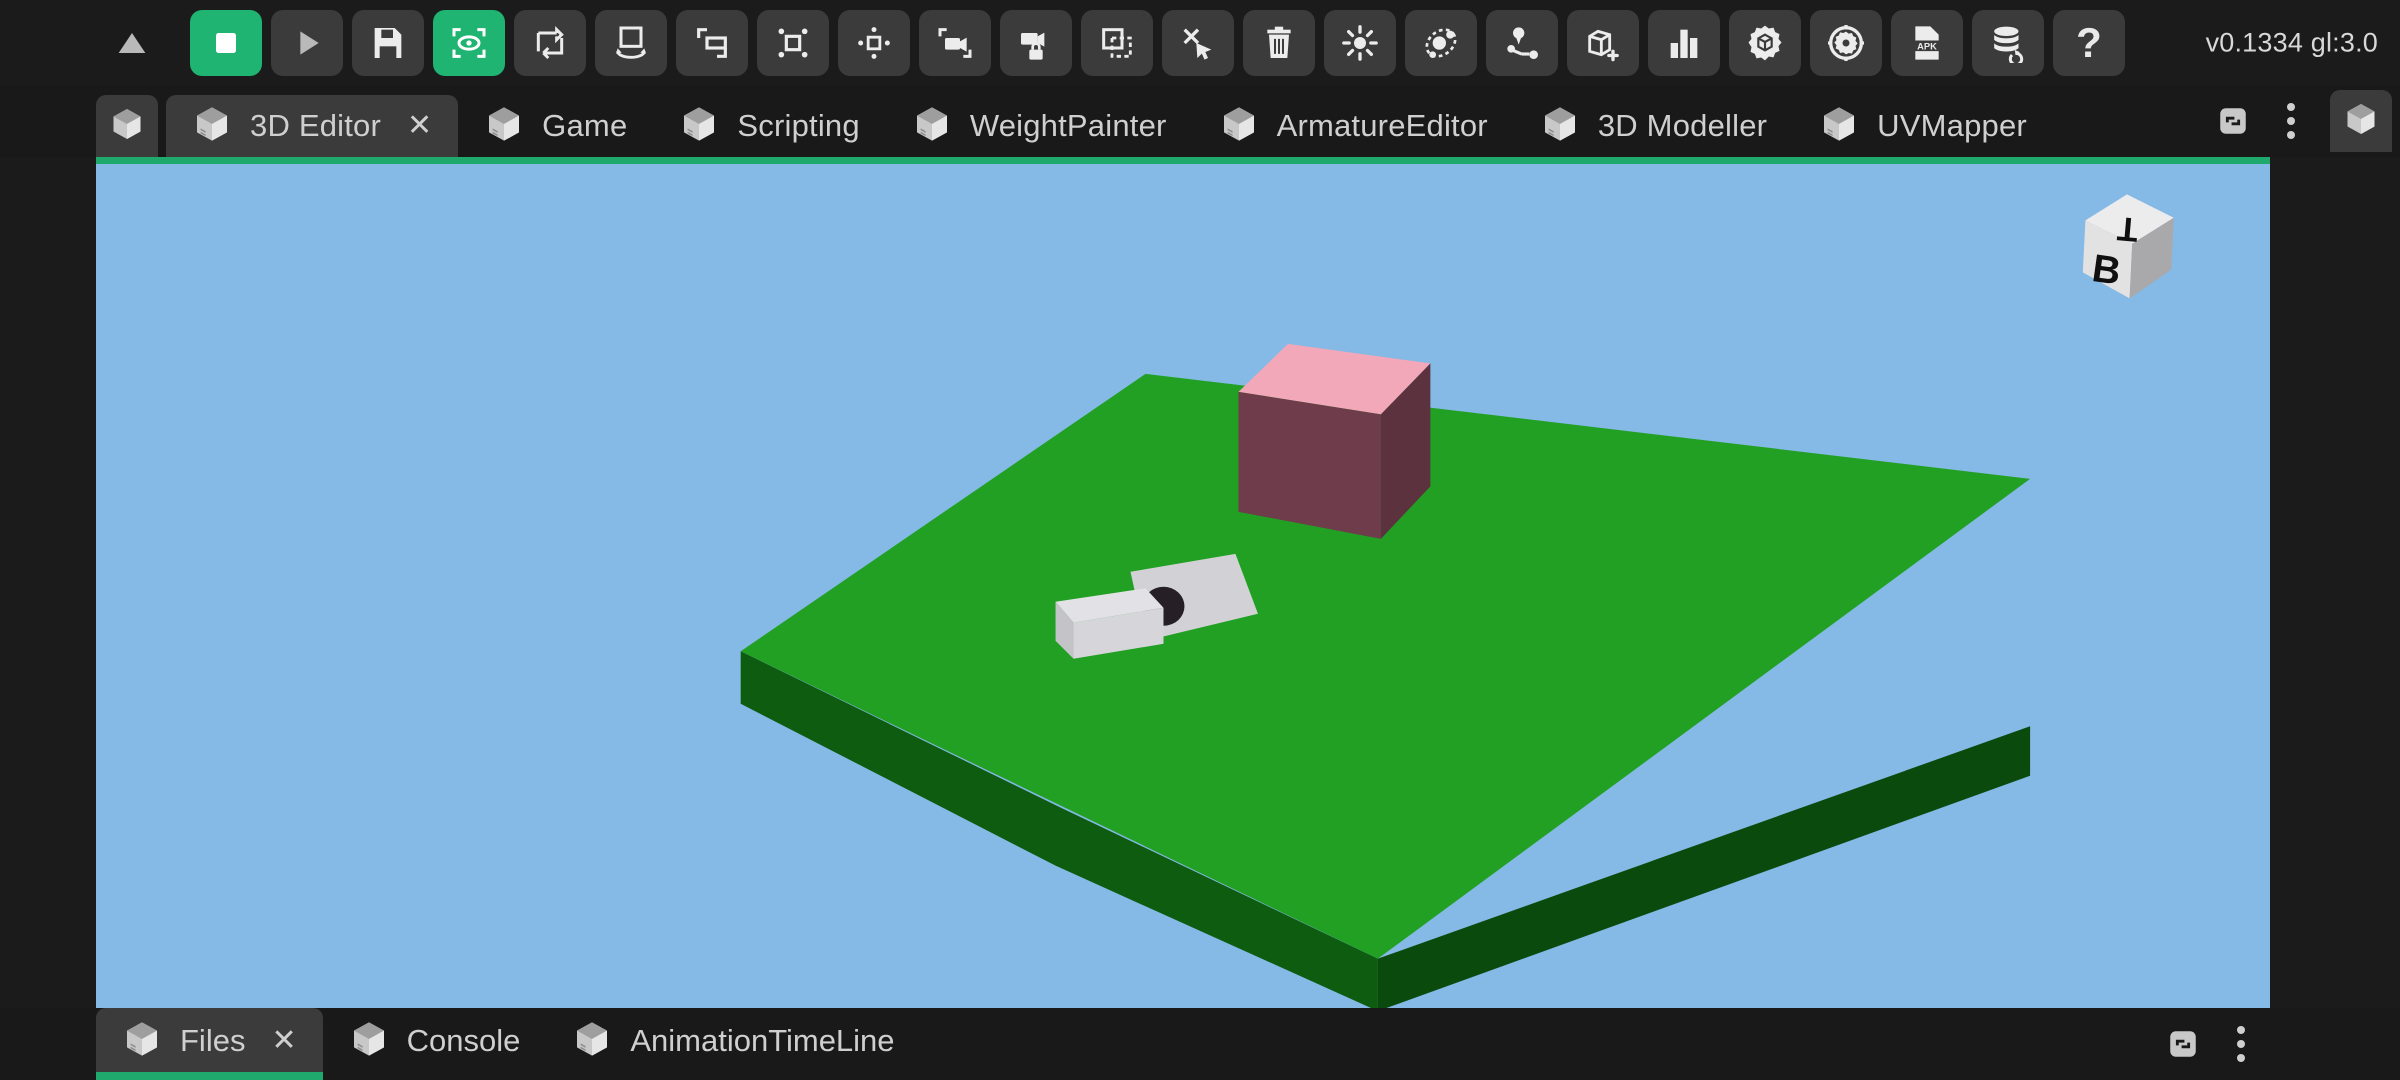 This screenshot has width=2400, height=1080. I want to click on gear-target-icon, so click(1846, 43).